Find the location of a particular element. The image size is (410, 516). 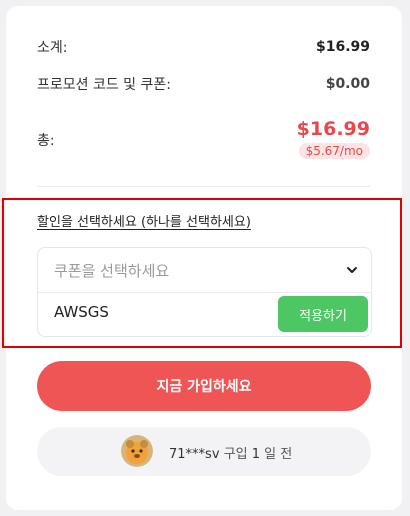

subtotal-row: 소계: $16.99 is located at coordinates (203, 47).